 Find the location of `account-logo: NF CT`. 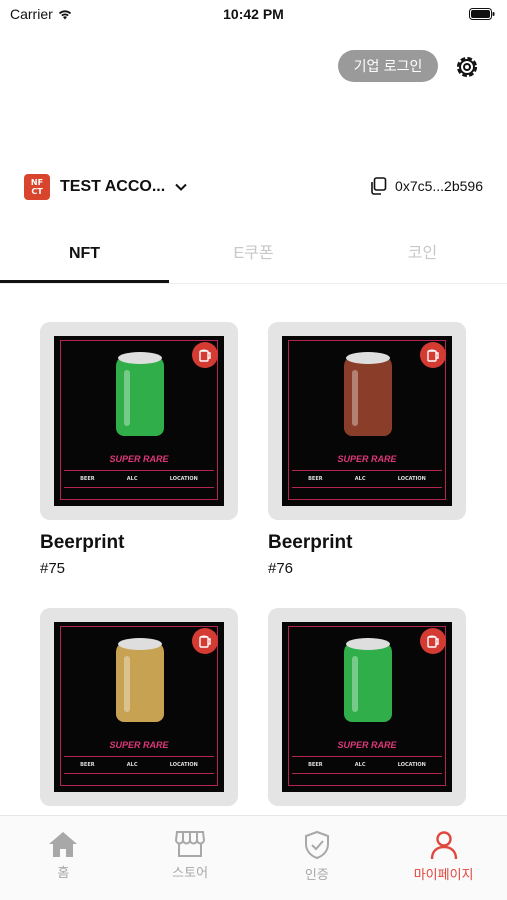

account-logo: NF CT is located at coordinates (37, 187).